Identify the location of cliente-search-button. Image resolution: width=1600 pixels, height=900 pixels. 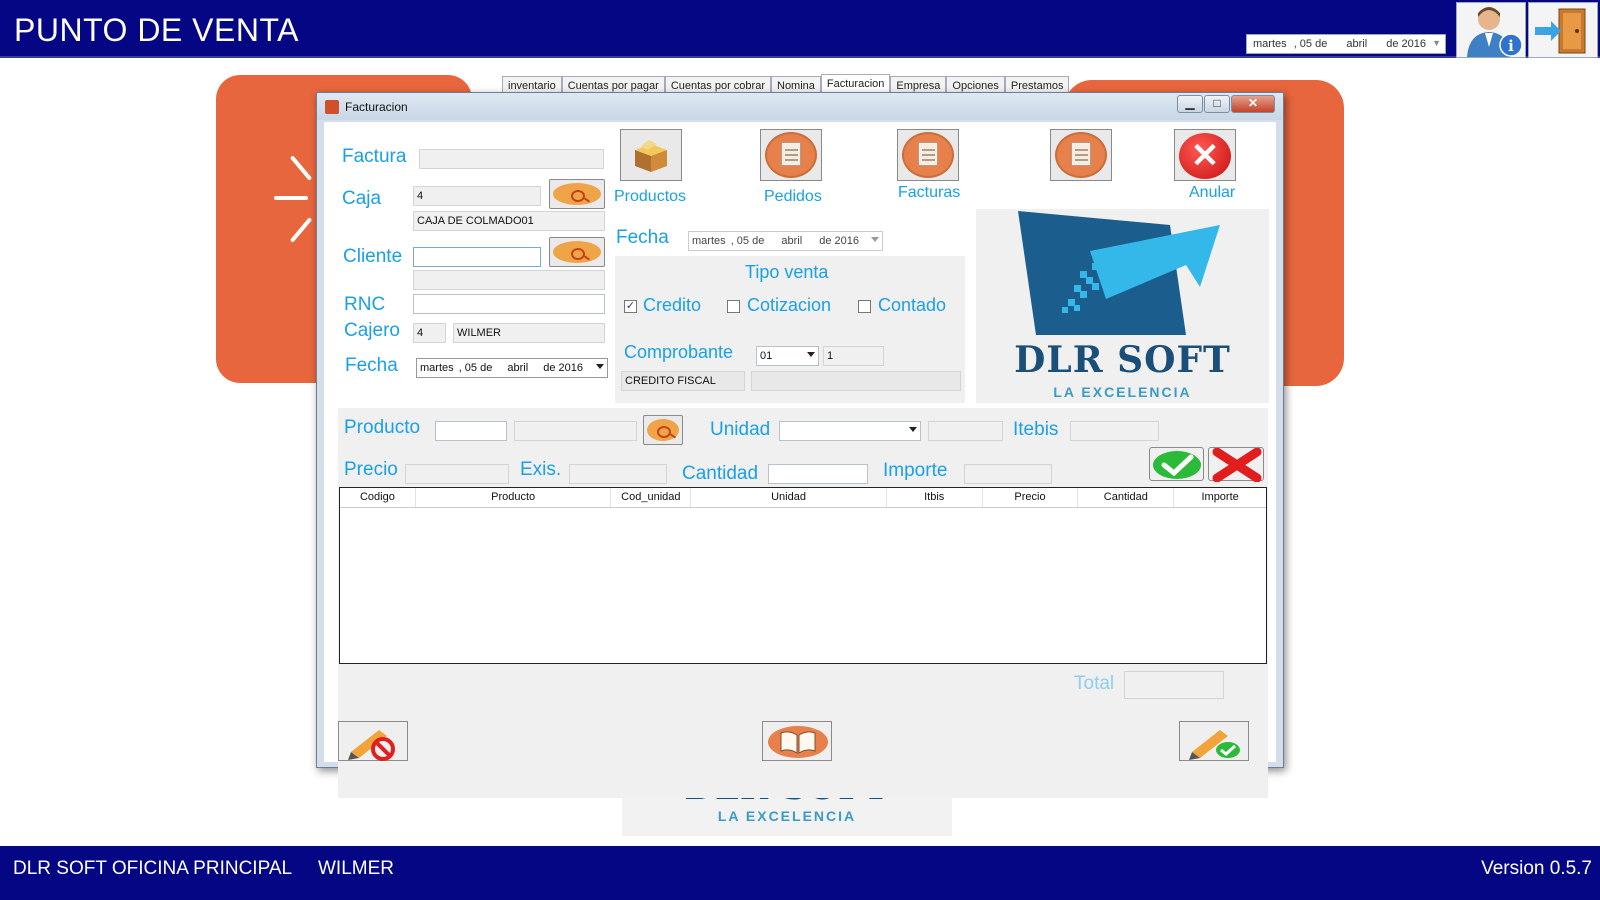
(577, 252).